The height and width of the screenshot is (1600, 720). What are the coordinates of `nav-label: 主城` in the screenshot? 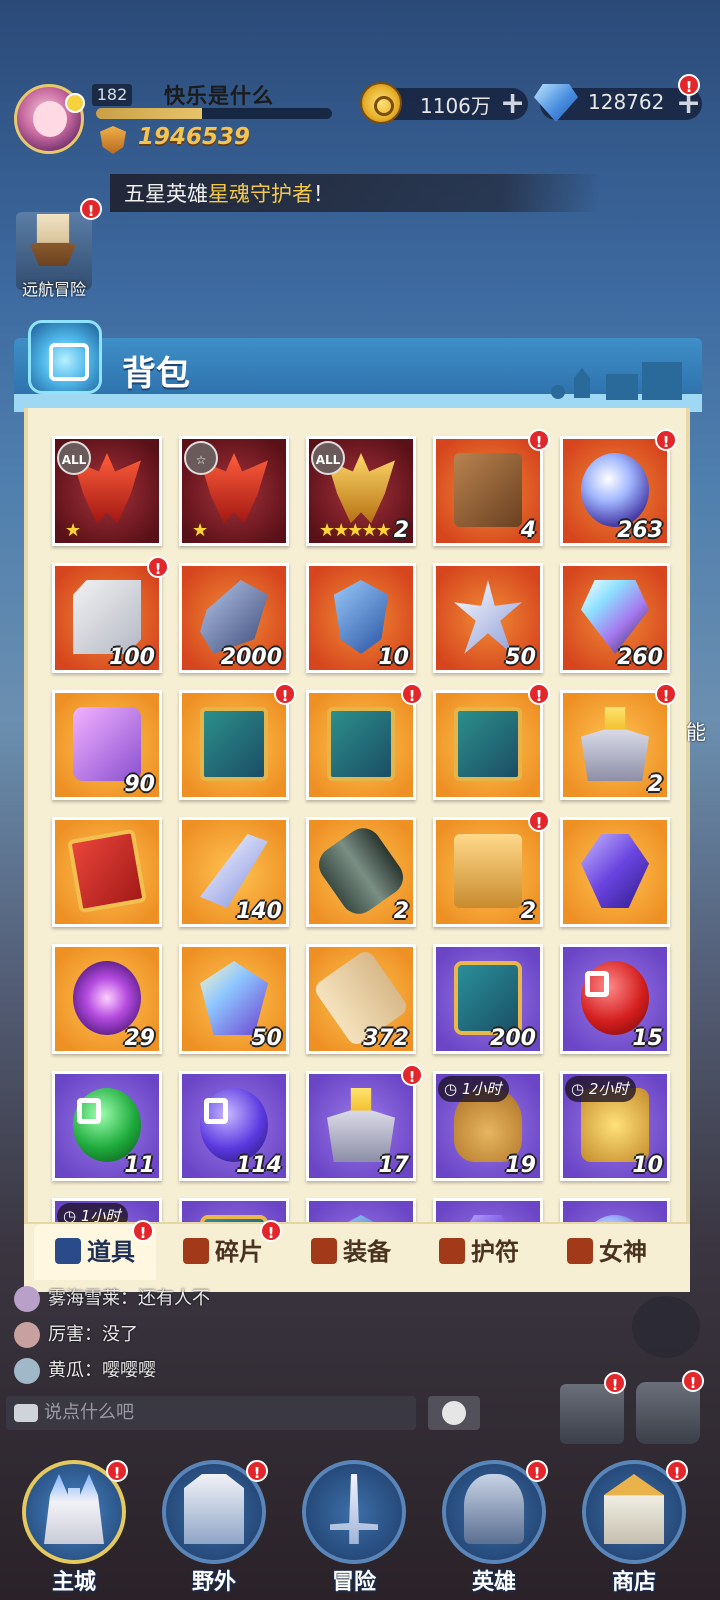 It's located at (73, 1582).